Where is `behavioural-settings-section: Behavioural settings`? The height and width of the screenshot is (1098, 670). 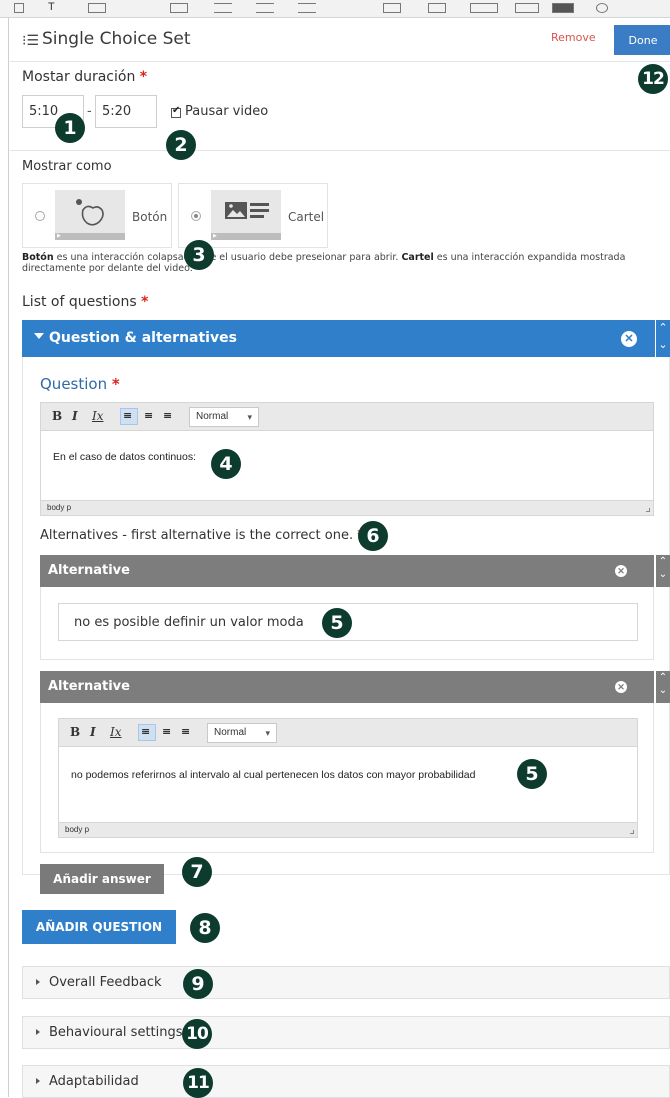 behavioural-settings-section: Behavioural settings is located at coordinates (346, 1032).